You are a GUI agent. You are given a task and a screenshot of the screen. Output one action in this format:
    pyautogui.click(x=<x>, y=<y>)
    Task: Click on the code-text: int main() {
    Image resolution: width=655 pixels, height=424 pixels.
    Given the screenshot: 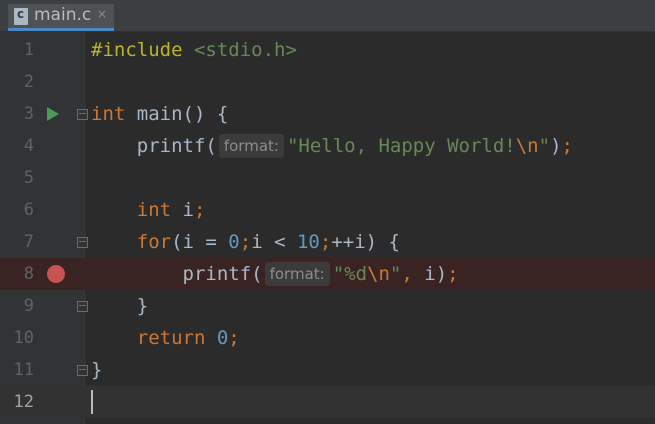 What is the action you would take?
    pyautogui.click(x=159, y=114)
    